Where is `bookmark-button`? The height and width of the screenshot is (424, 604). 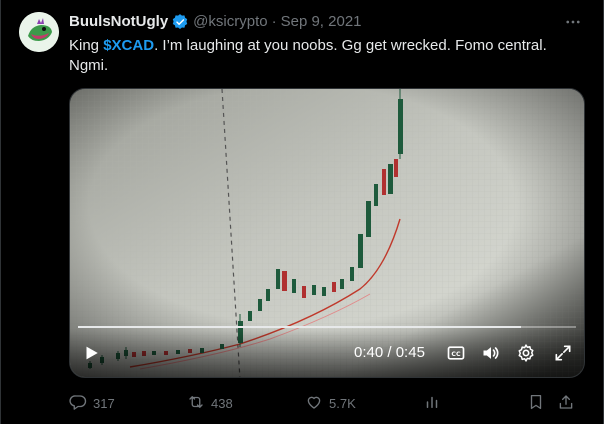
bookmark-button is located at coordinates (542, 403).